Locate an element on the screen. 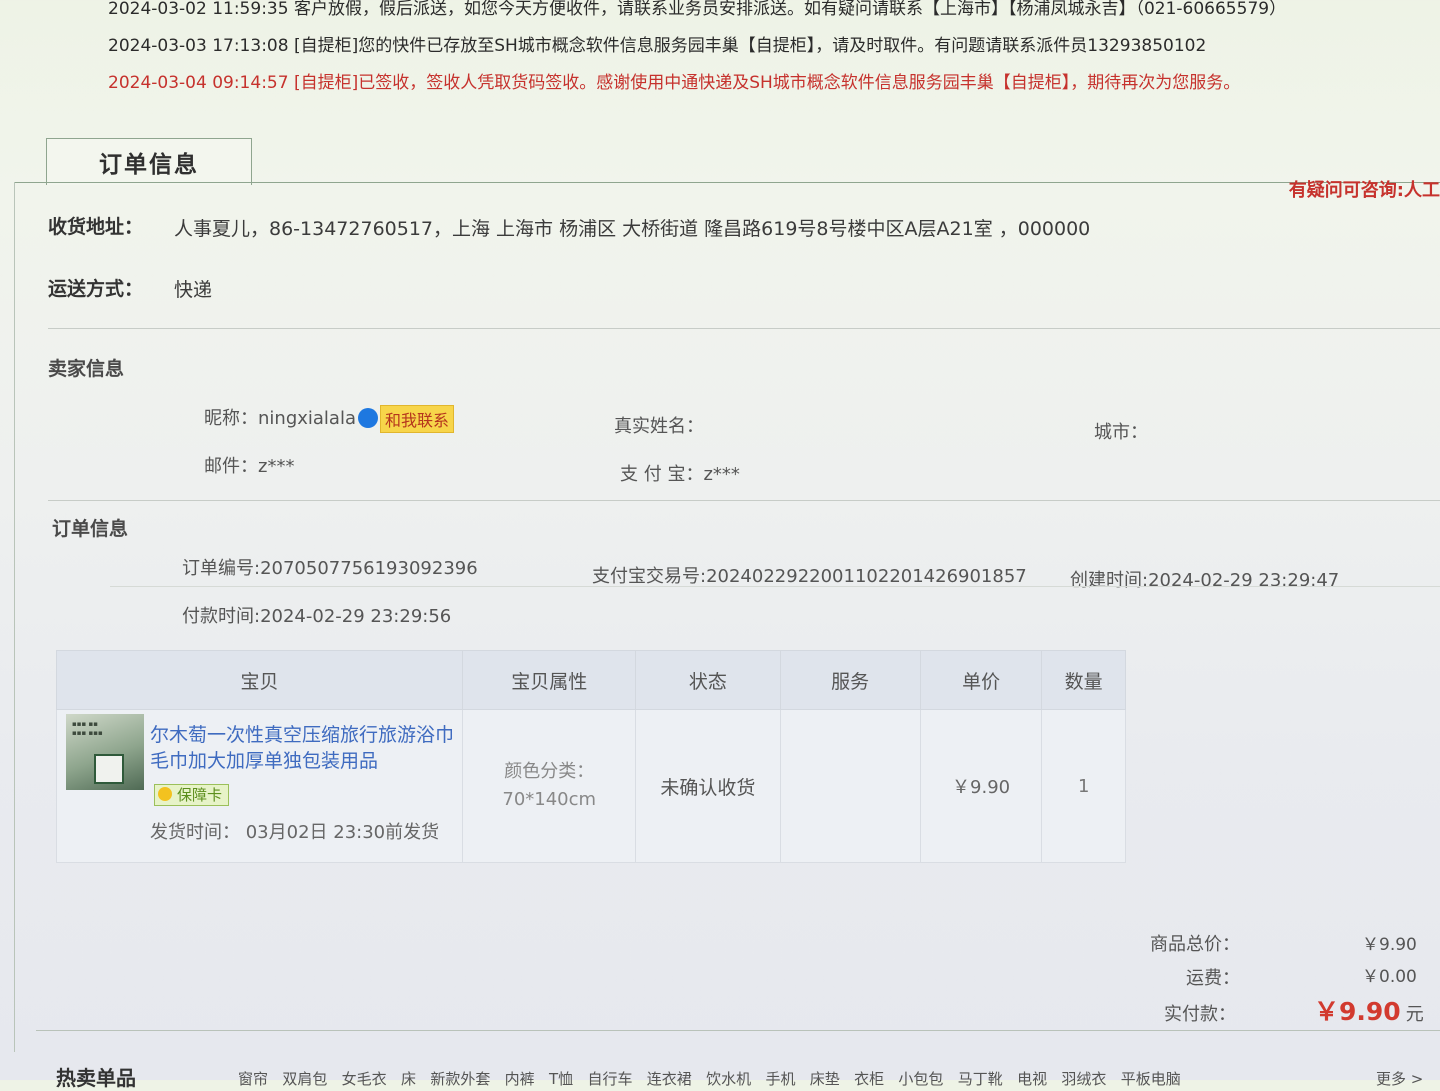 The height and width of the screenshot is (1091, 1440). col-header-price: 单价 is located at coordinates (981, 680).